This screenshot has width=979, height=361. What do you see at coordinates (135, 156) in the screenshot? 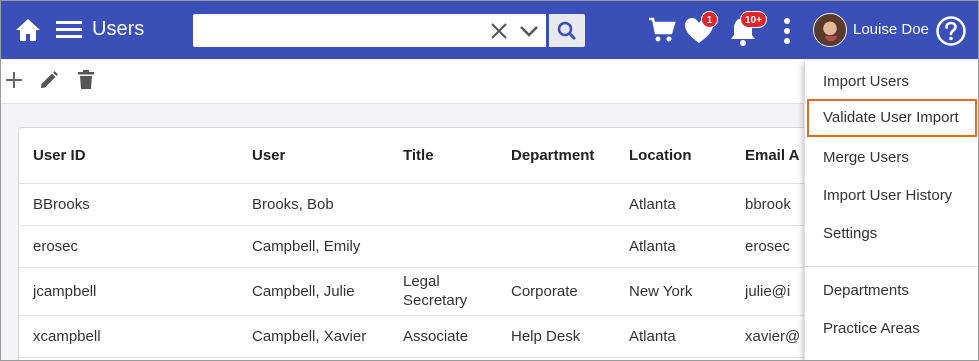
I see `column-header-user-id: User ID` at bounding box center [135, 156].